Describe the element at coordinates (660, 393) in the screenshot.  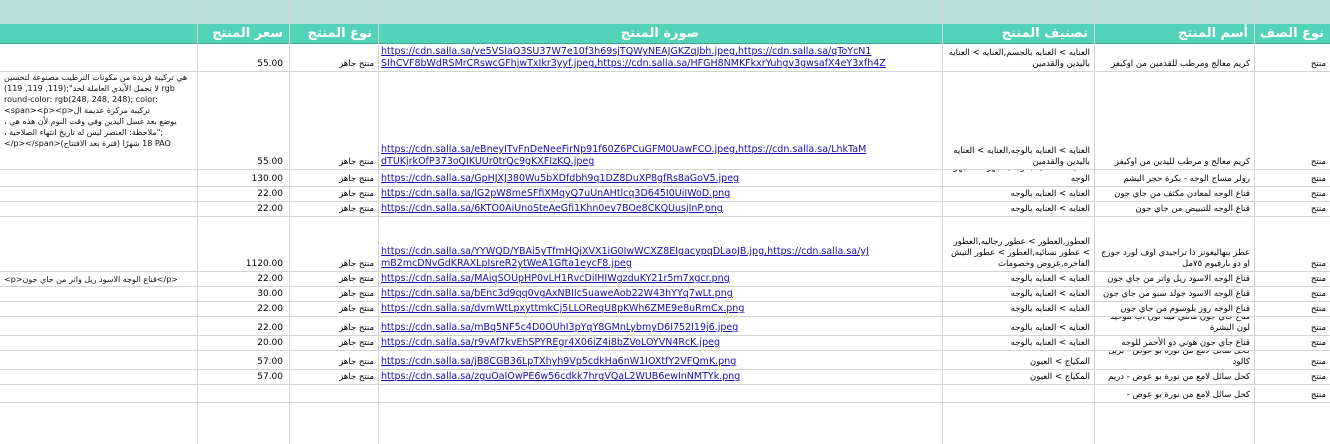
I see `cell-image-urls` at that location.